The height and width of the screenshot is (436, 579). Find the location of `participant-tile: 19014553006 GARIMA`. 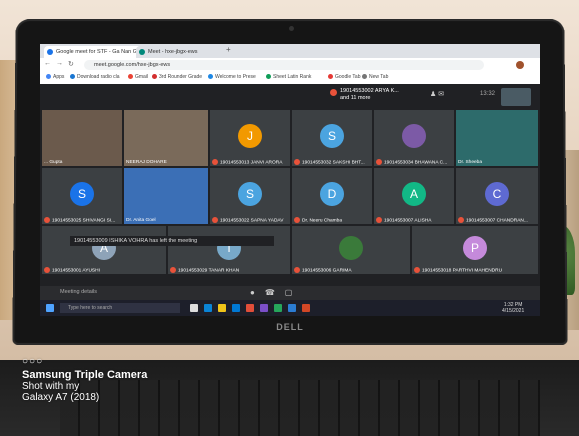

participant-tile: 19014553006 GARIMA is located at coordinates (351, 250).